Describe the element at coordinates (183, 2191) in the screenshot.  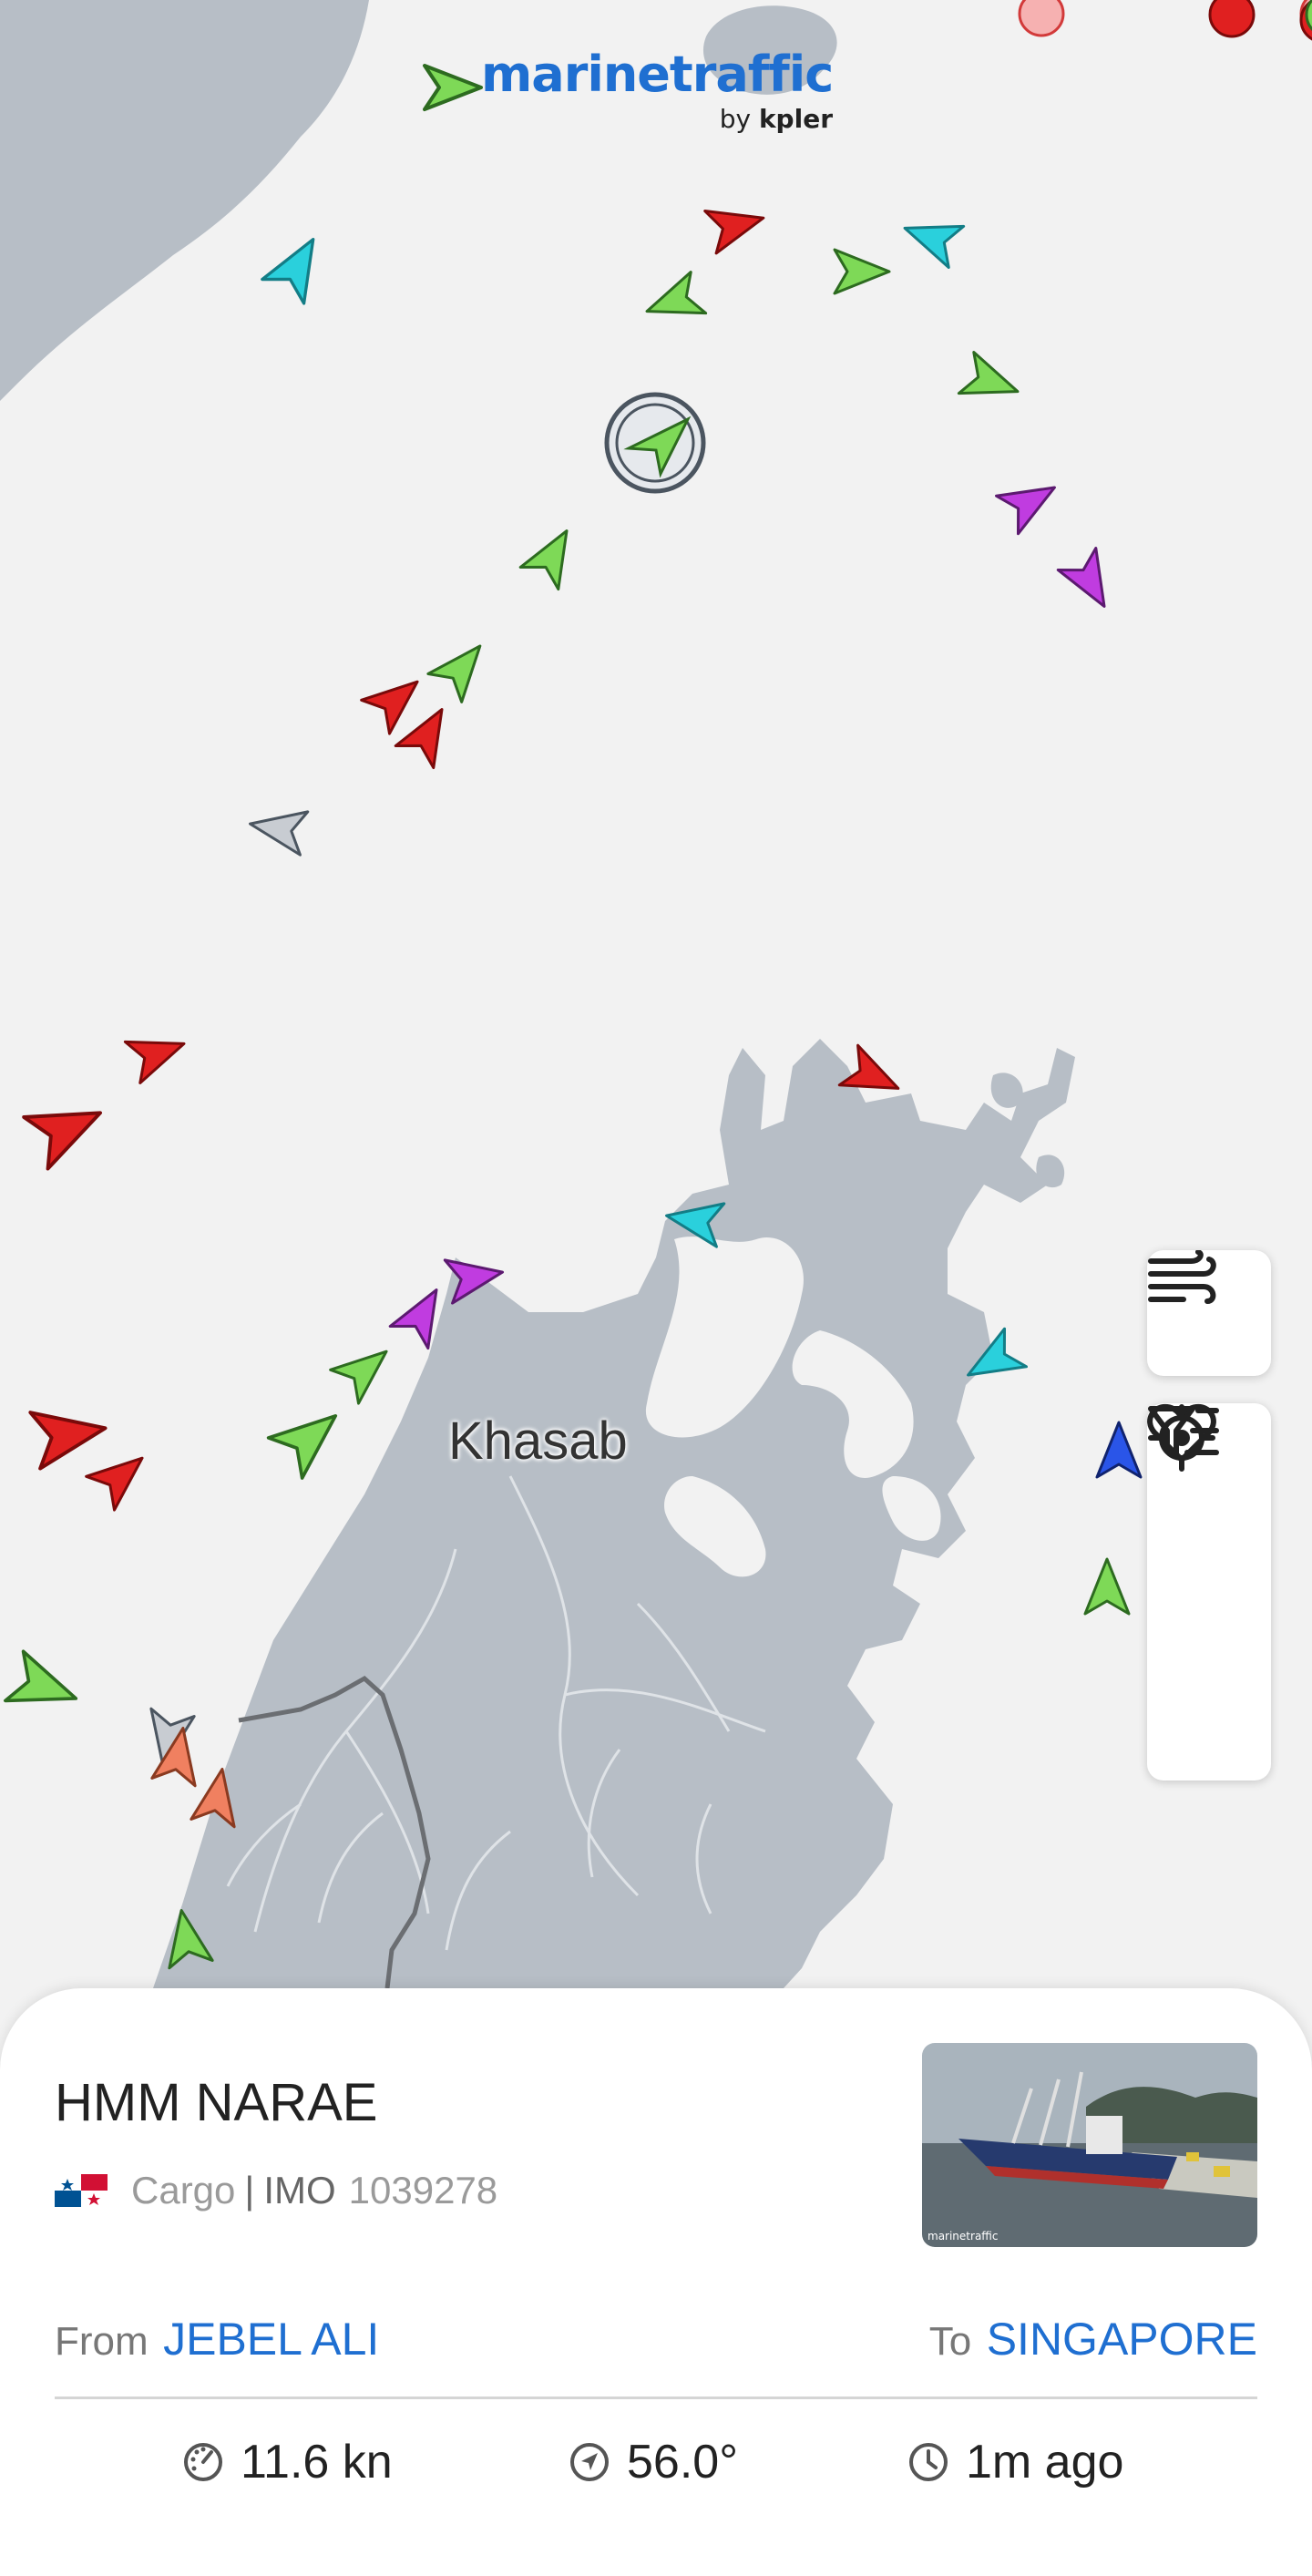
I see `vessel-type: Cargo` at that location.